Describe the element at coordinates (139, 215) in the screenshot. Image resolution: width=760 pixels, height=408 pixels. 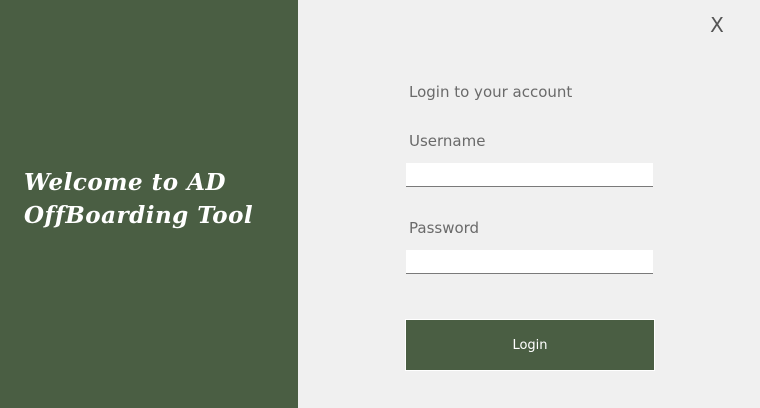
I see `welcome-line-2: OffBoarding Tool` at that location.